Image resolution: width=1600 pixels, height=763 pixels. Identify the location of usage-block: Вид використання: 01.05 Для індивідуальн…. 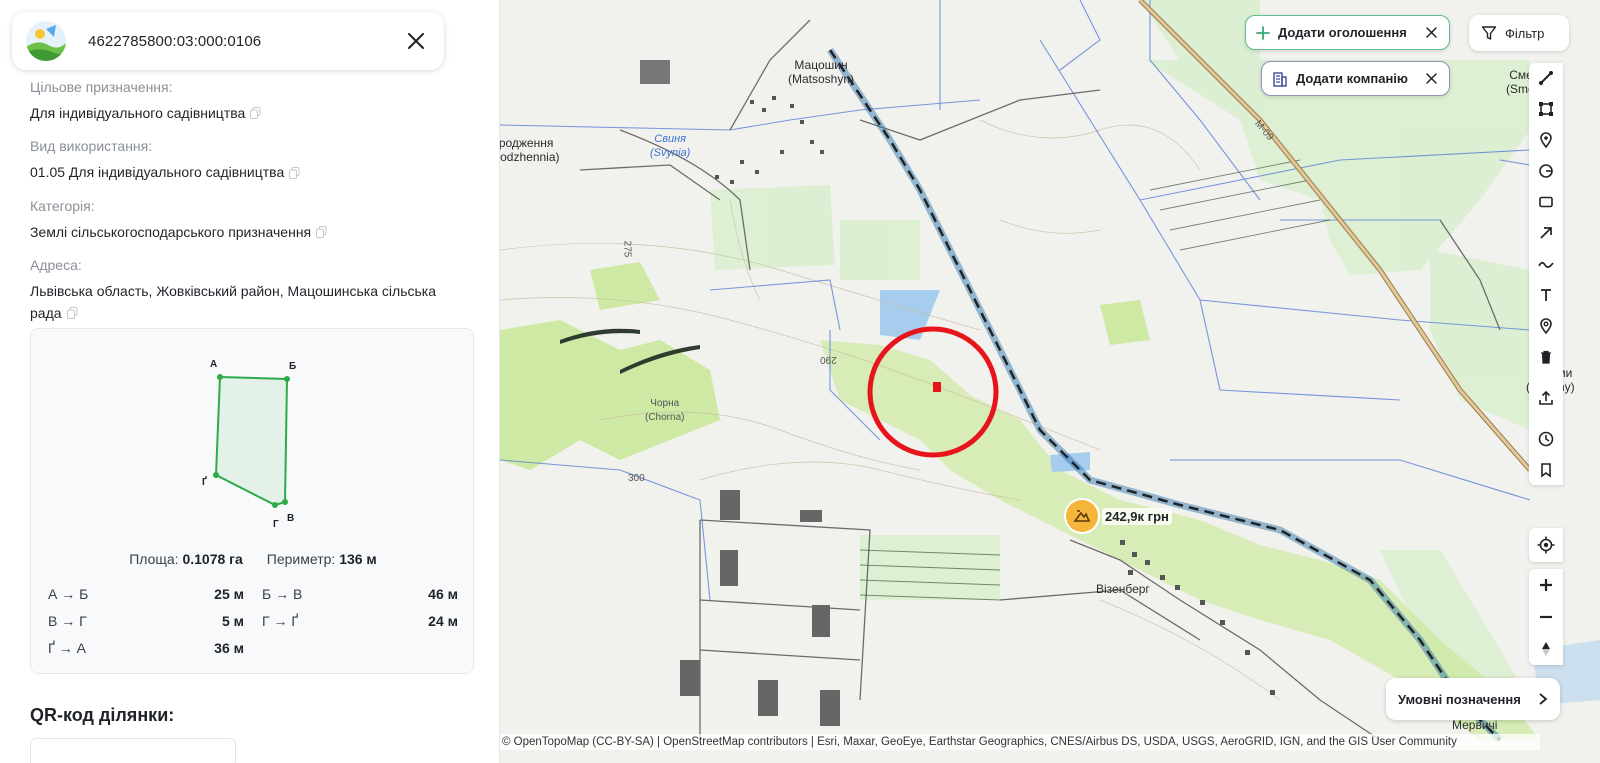
(255, 161).